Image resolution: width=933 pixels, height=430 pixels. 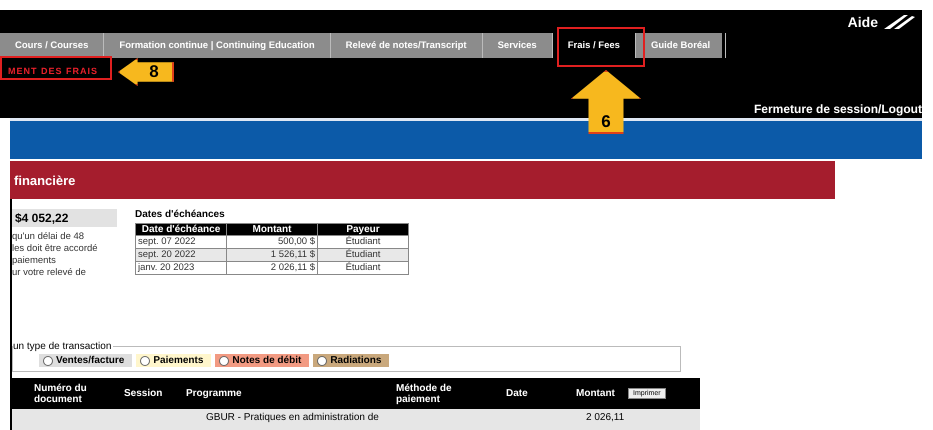 What do you see at coordinates (262, 360) in the screenshot?
I see `radio-option: Notes de débit` at bounding box center [262, 360].